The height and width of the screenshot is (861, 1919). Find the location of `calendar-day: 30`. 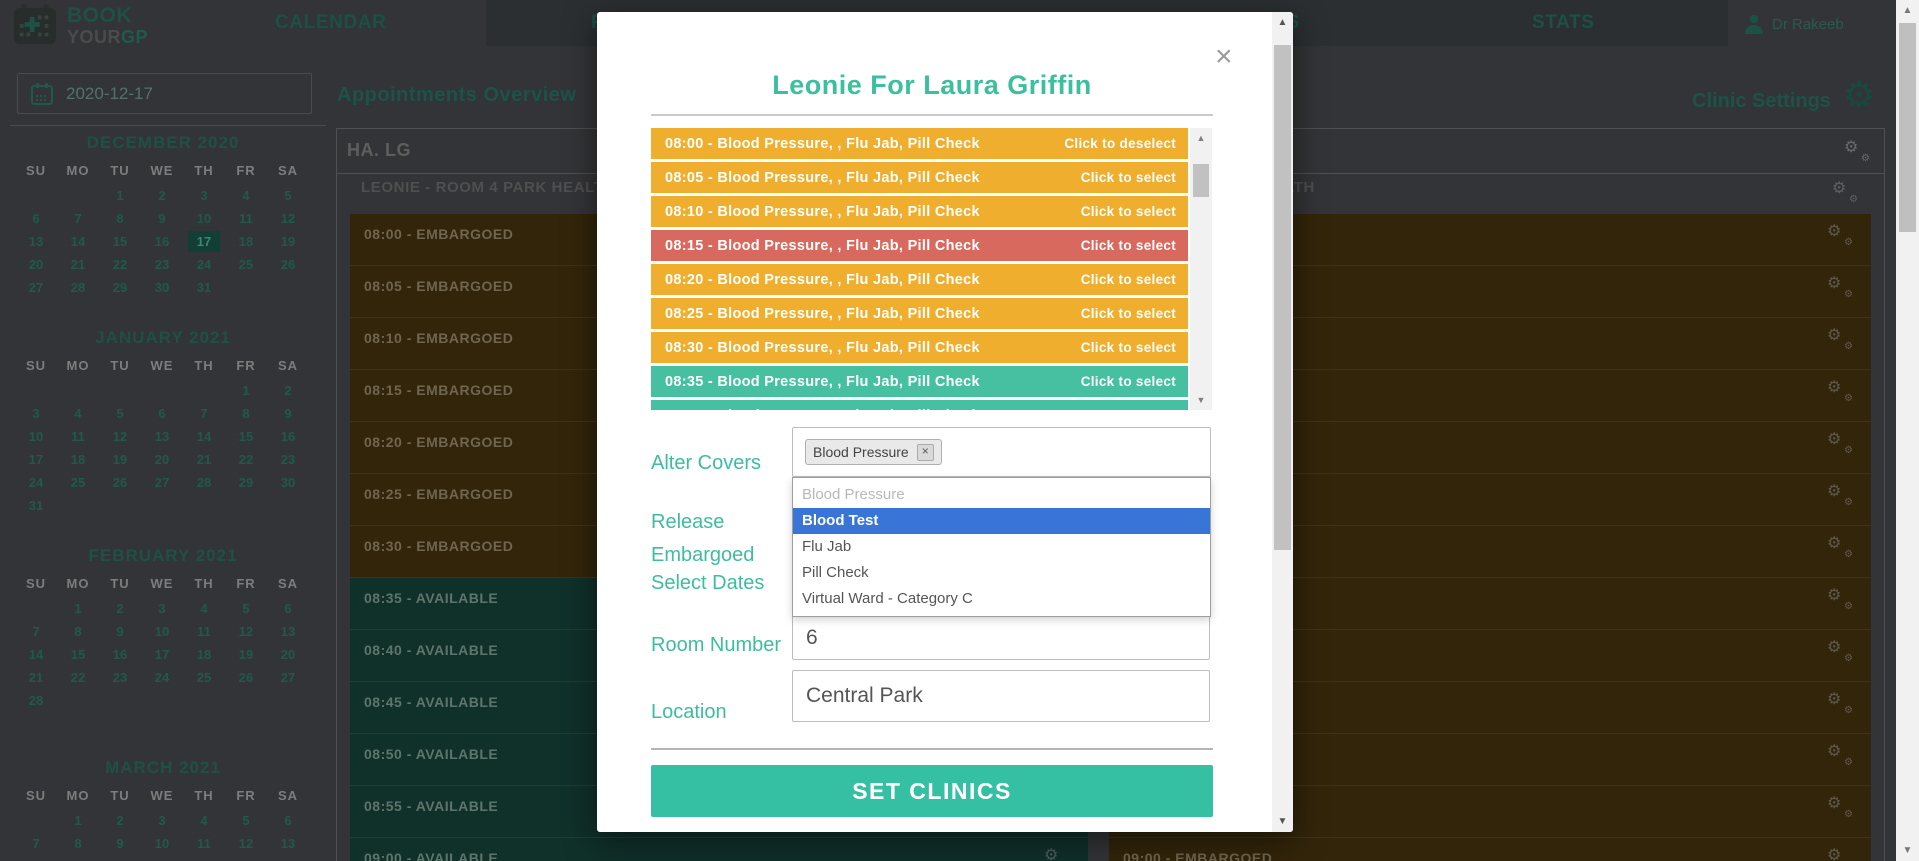

calendar-day: 30 is located at coordinates (288, 482).